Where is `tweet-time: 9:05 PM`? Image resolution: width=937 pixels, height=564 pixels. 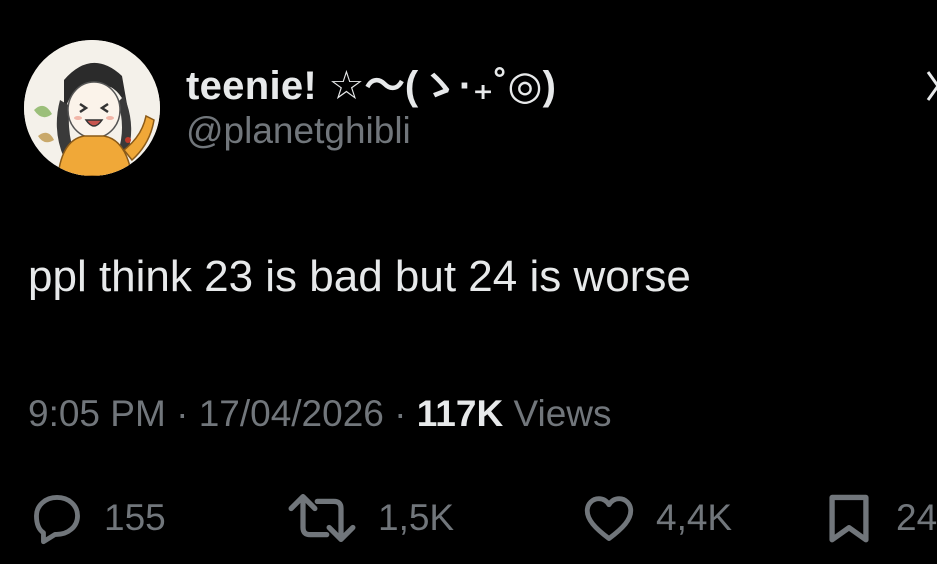 tweet-time: 9:05 PM is located at coordinates (97, 413).